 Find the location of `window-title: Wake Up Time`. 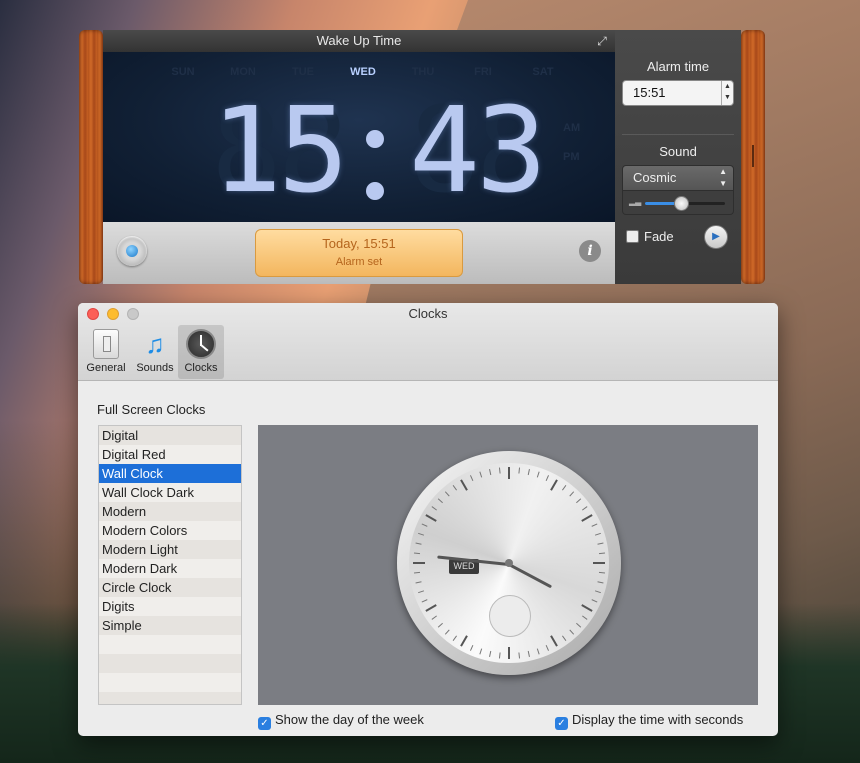

window-title: Wake Up Time is located at coordinates (359, 40).